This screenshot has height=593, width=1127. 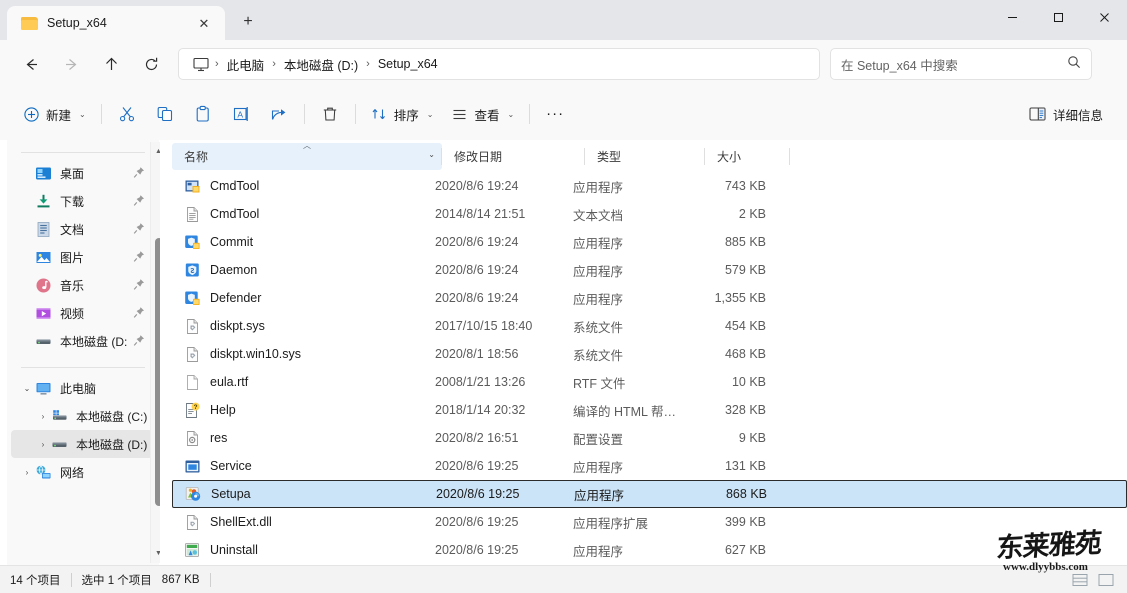 What do you see at coordinates (31, 64) in the screenshot?
I see `back-button` at bounding box center [31, 64].